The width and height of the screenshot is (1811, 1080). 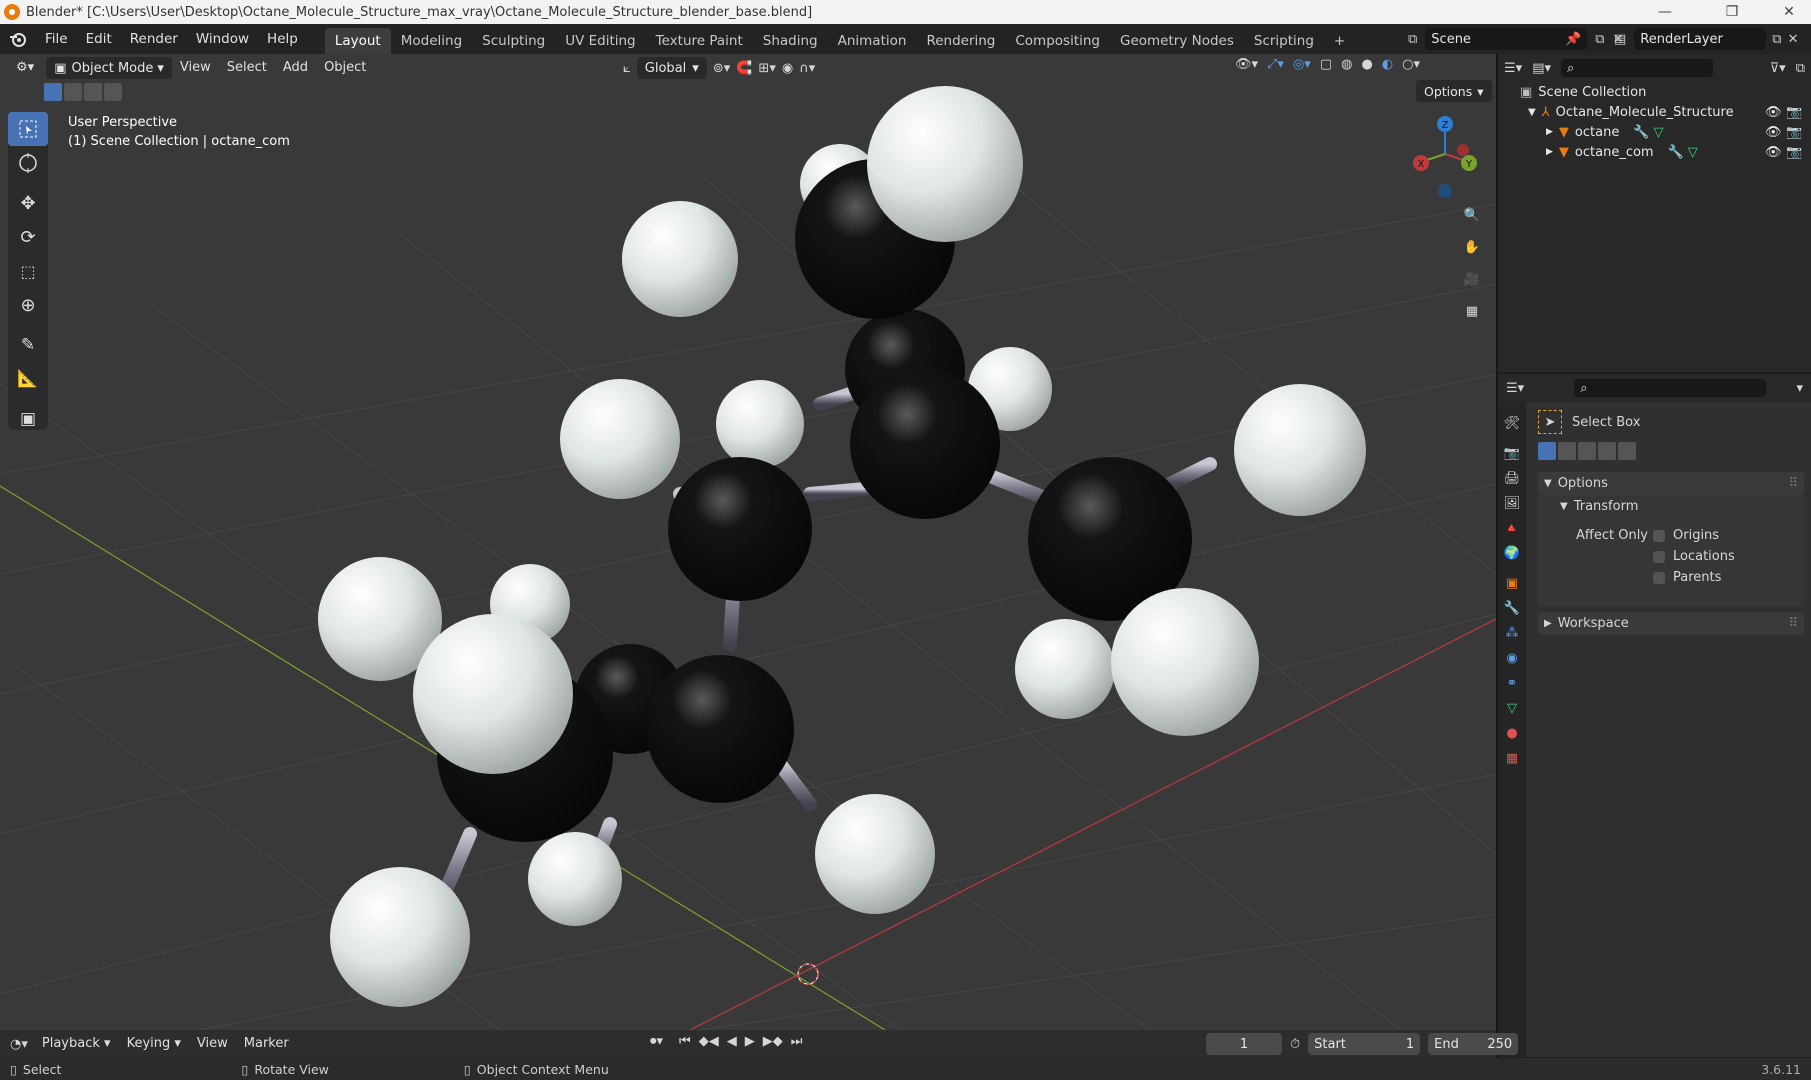 I want to click on visibility-icon: 👁▾, so click(x=1246, y=64).